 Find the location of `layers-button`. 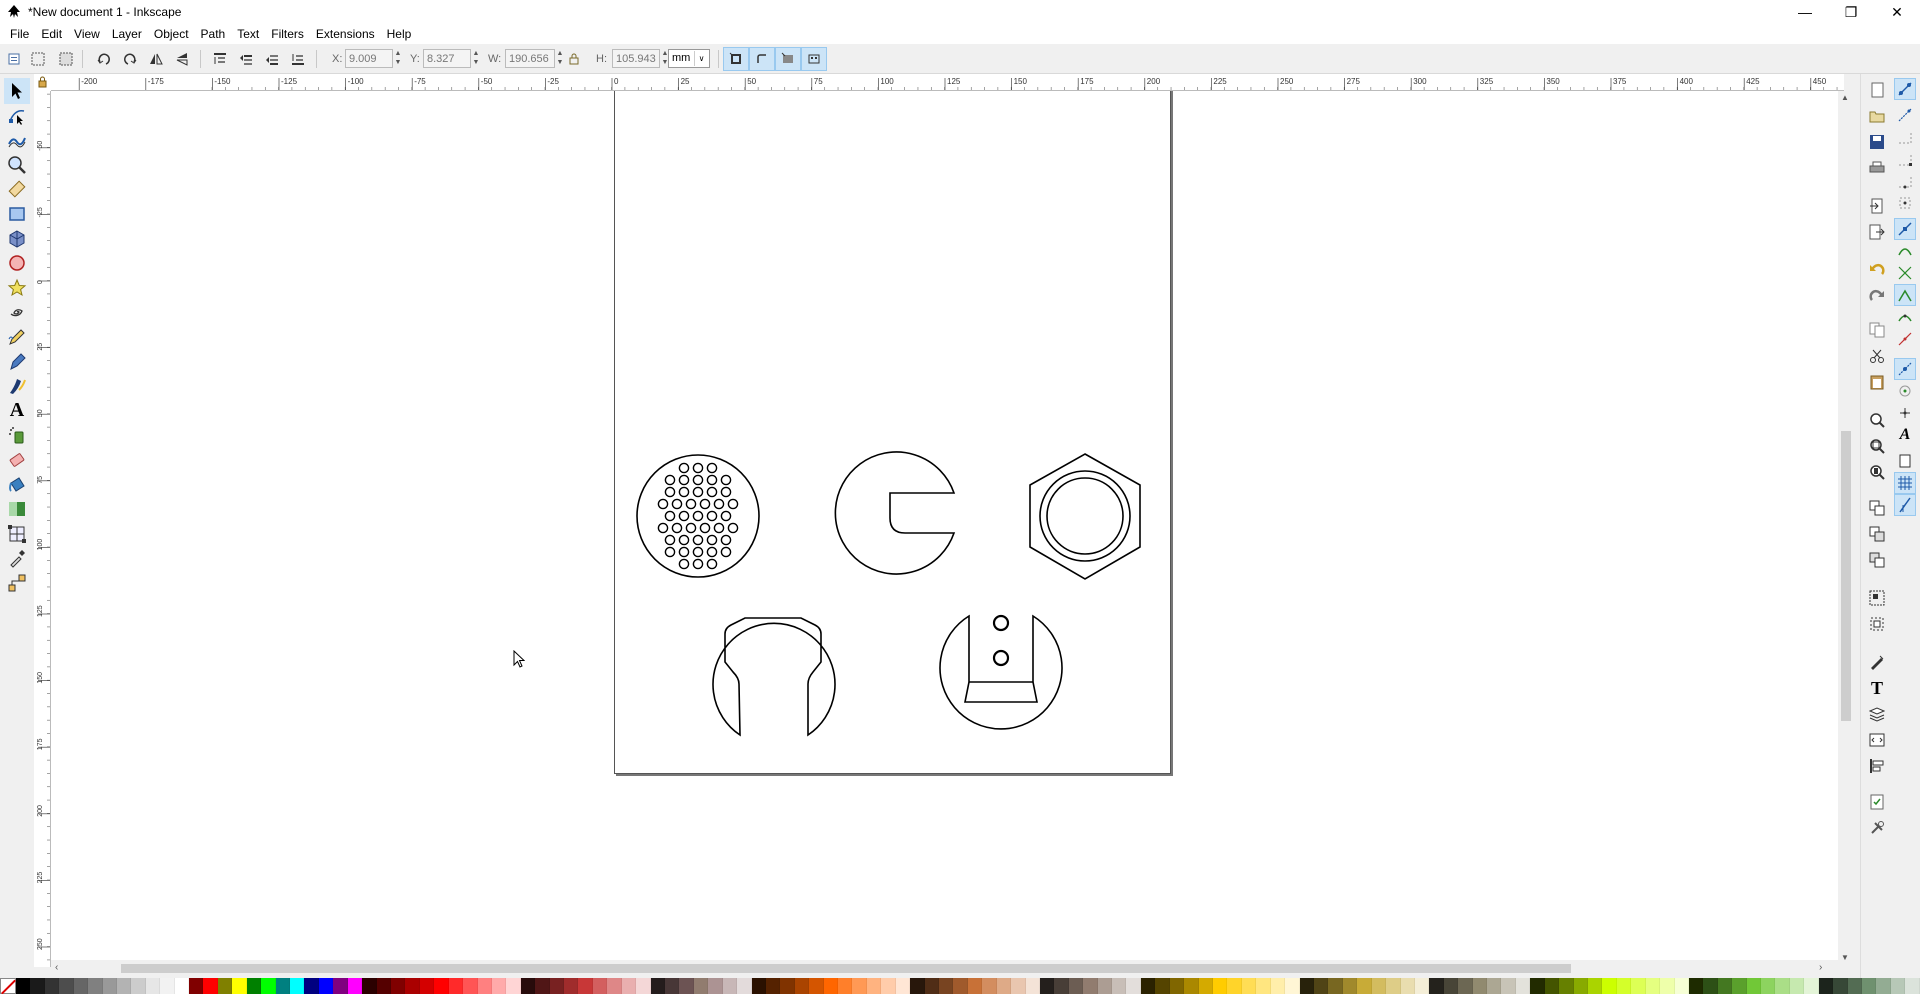

layers-button is located at coordinates (1877, 714).